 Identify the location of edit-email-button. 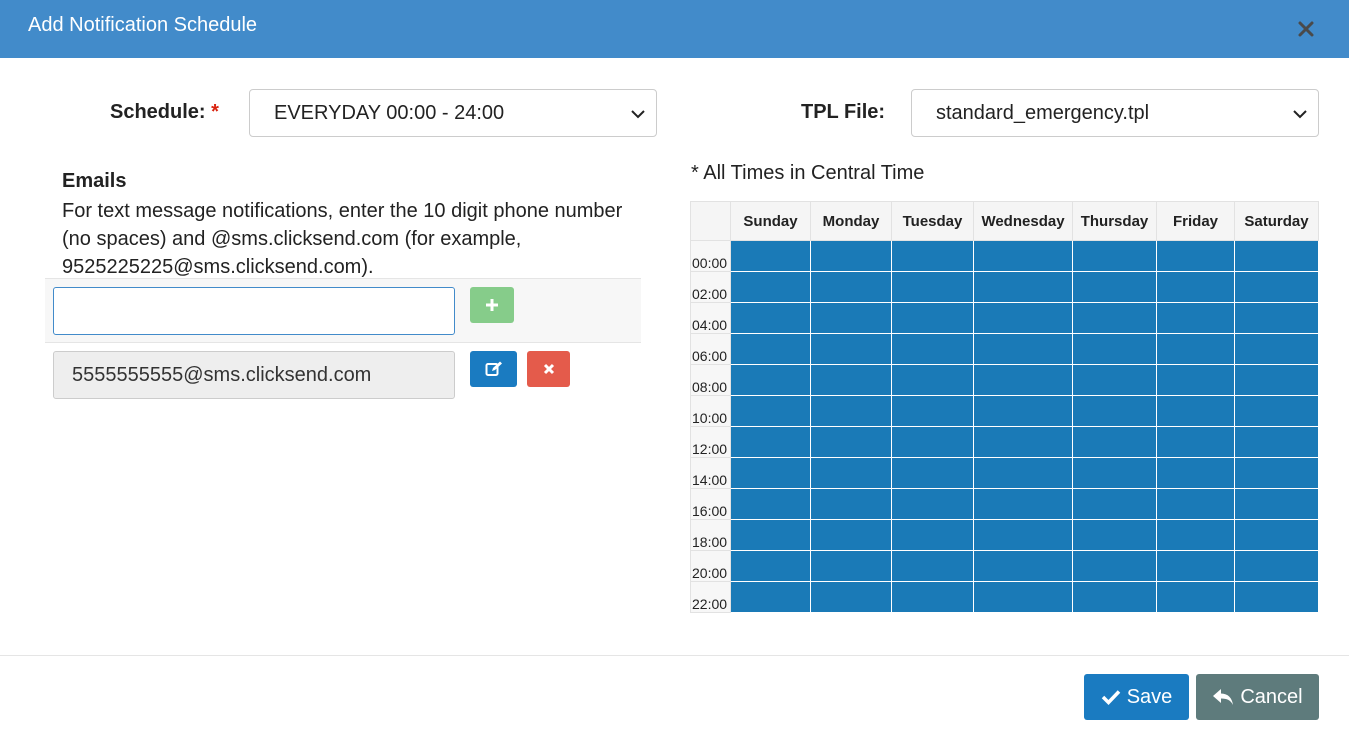
(493, 369).